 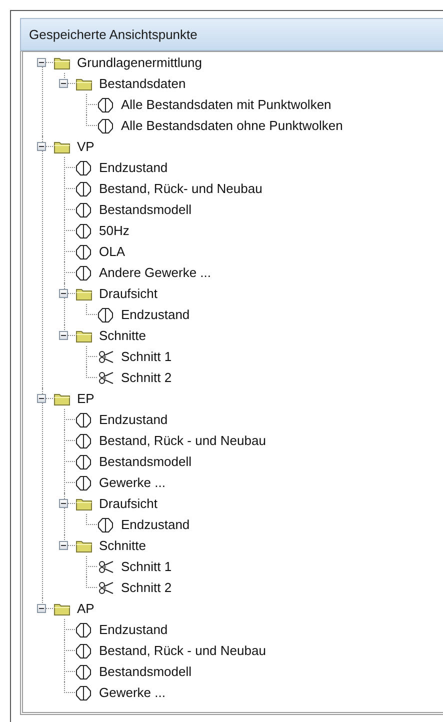 I want to click on tree-item: AP, so click(x=86, y=608).